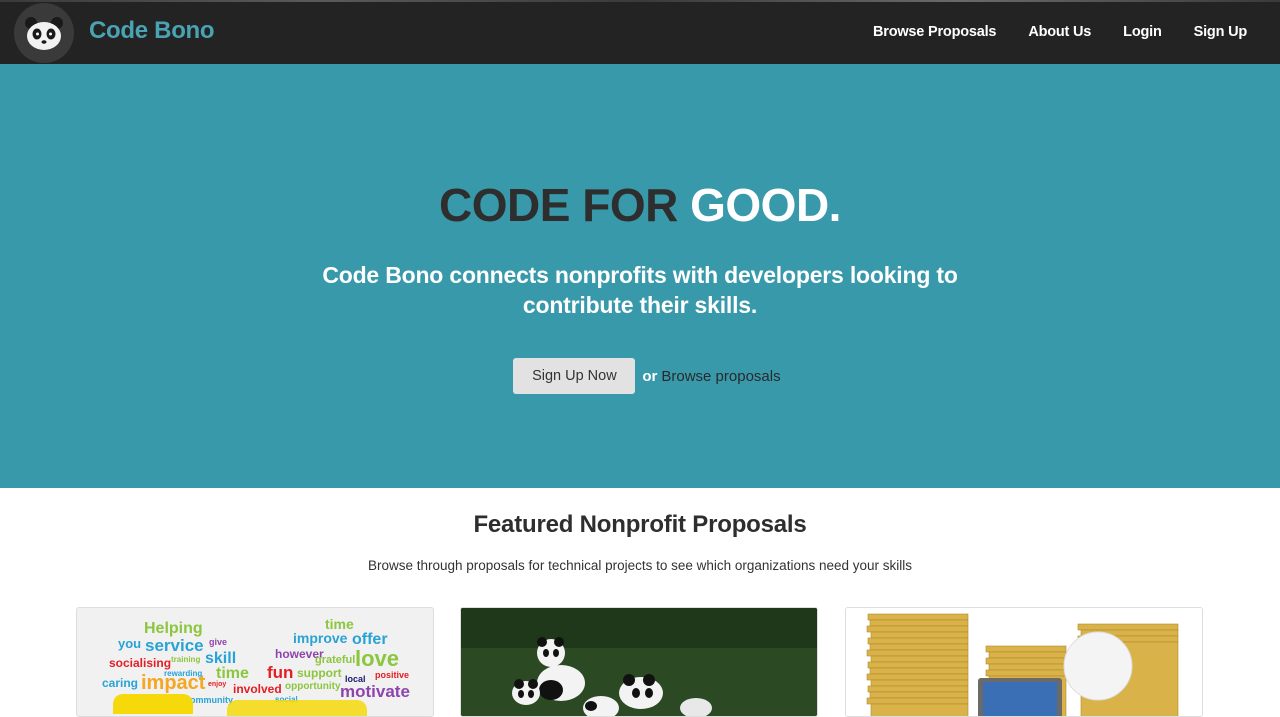 This screenshot has width=1280, height=717. What do you see at coordinates (44, 33) in the screenshot?
I see `panda-logo-icon` at bounding box center [44, 33].